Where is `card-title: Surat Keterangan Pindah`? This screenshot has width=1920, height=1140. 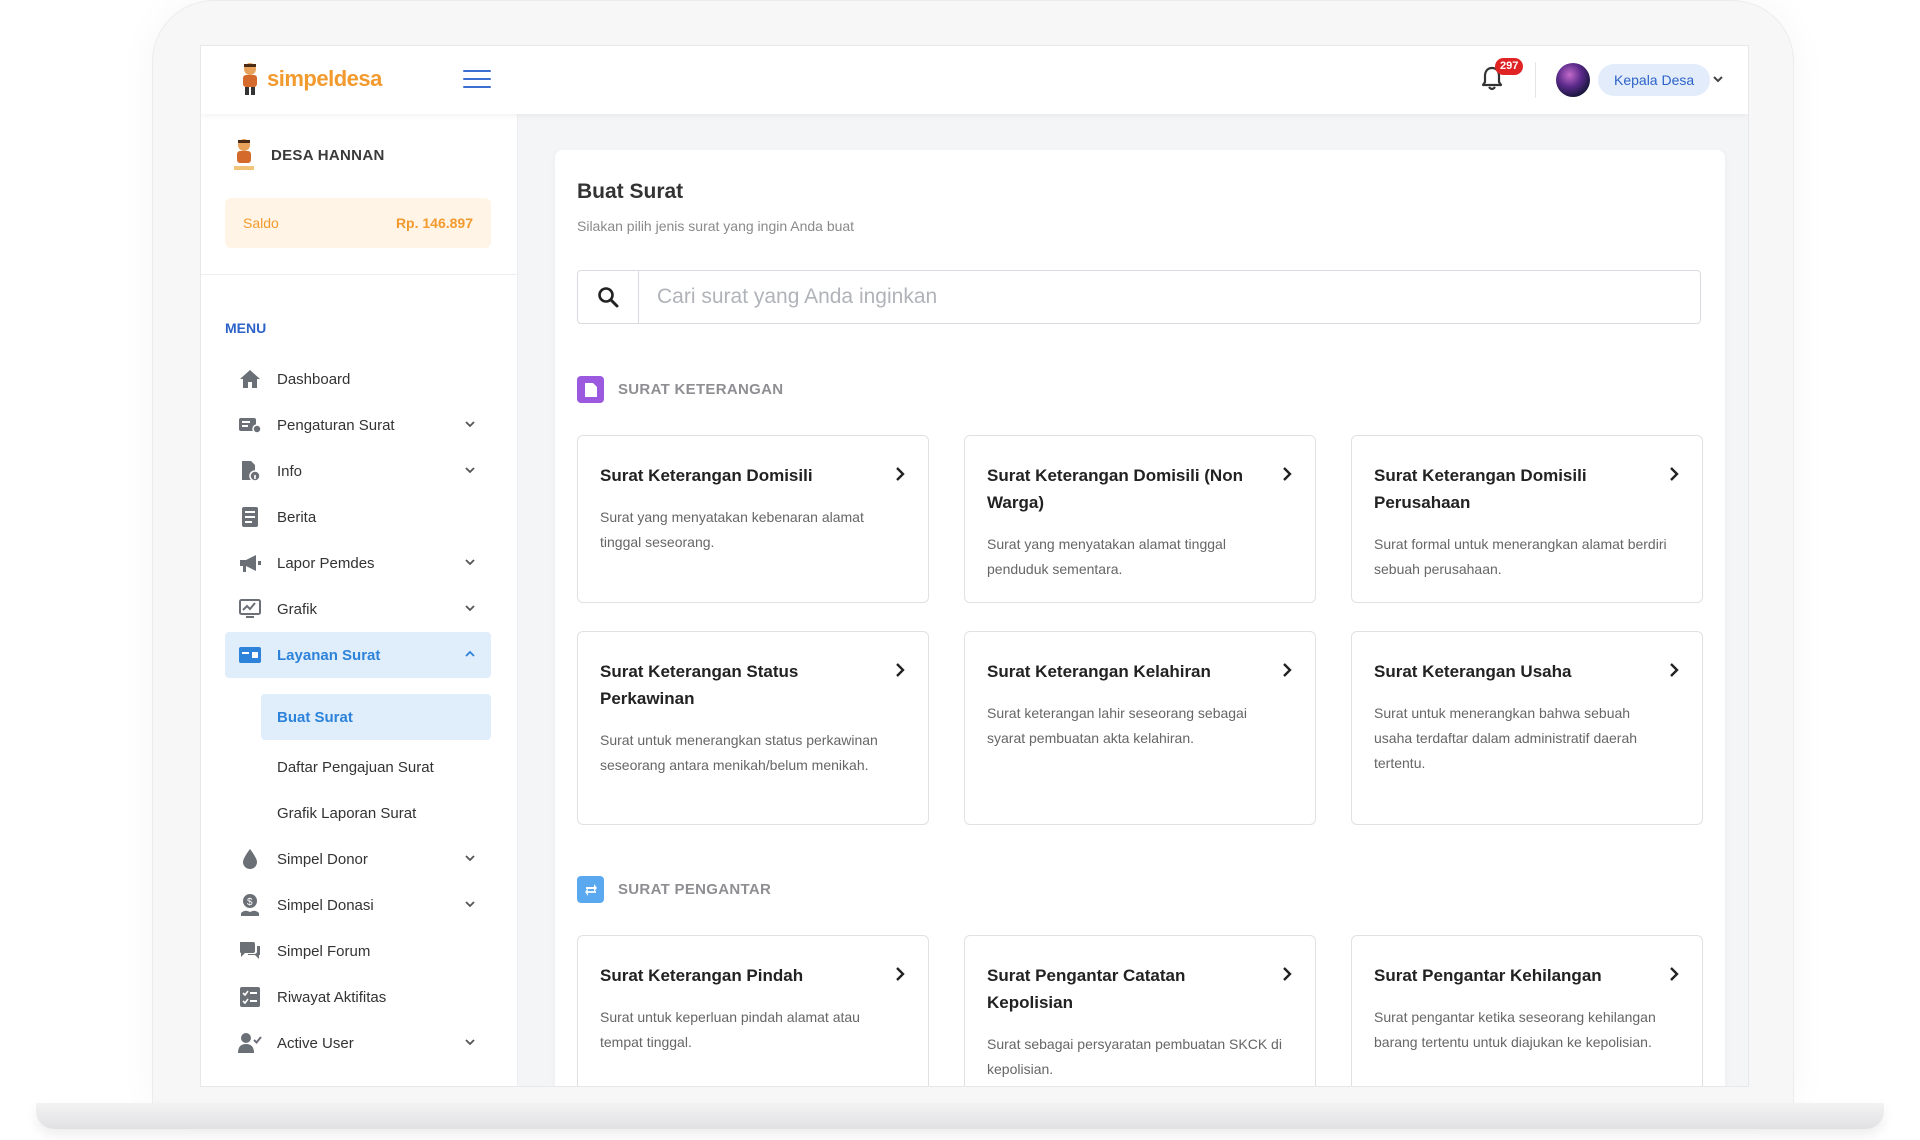
card-title: Surat Keterangan Pindah is located at coordinates (702, 975).